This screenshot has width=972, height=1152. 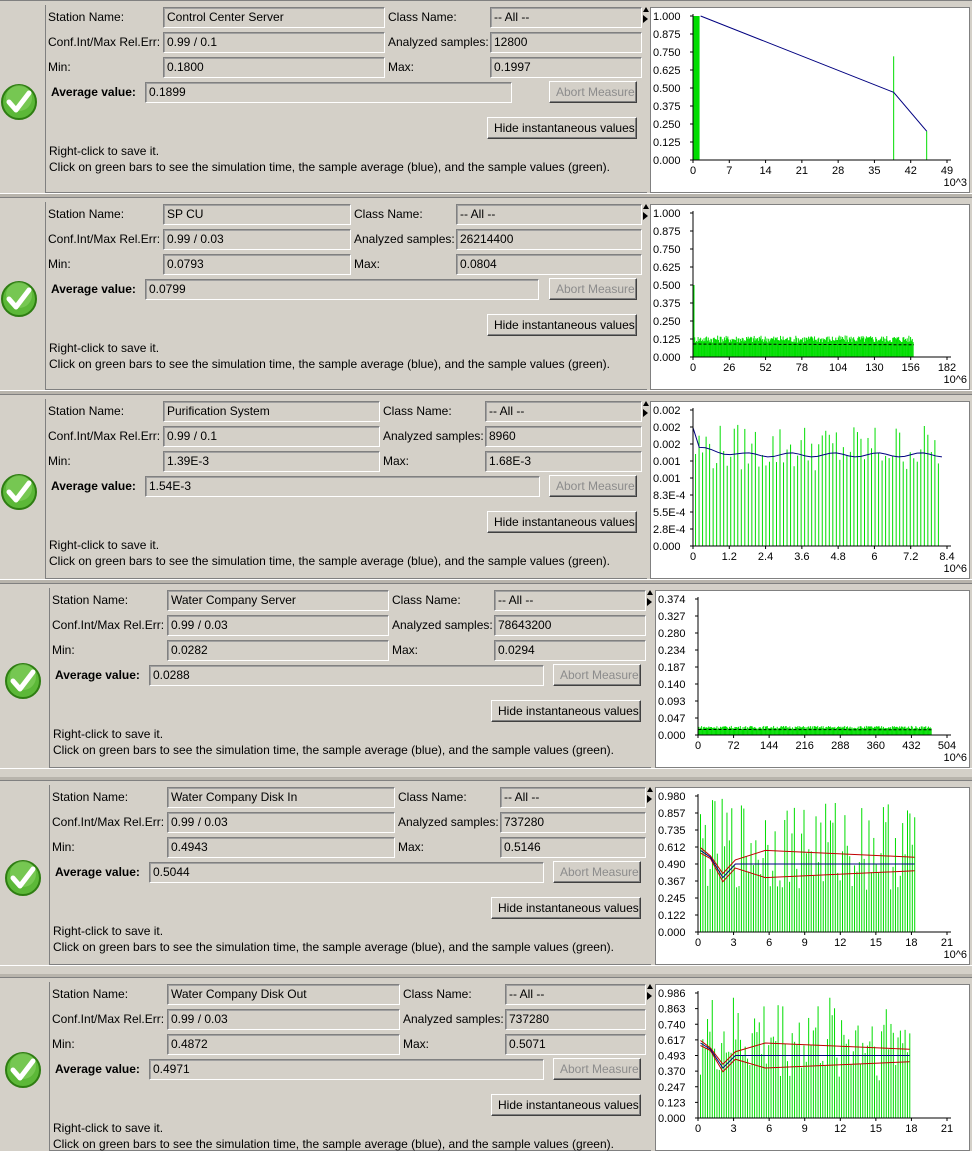 What do you see at coordinates (840, 943) in the screenshot?
I see `x-tick-label: 12` at bounding box center [840, 943].